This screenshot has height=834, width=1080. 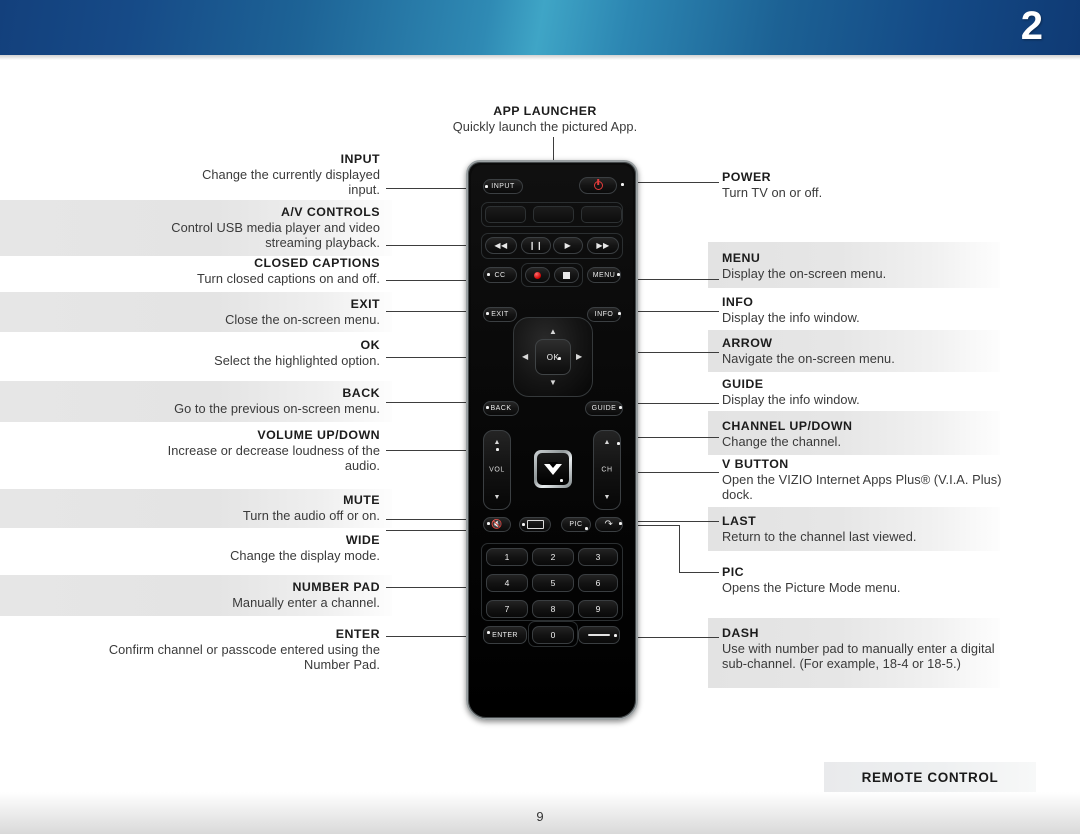 What do you see at coordinates (432, 245) in the screenshot?
I see `leader-av-controls` at bounding box center [432, 245].